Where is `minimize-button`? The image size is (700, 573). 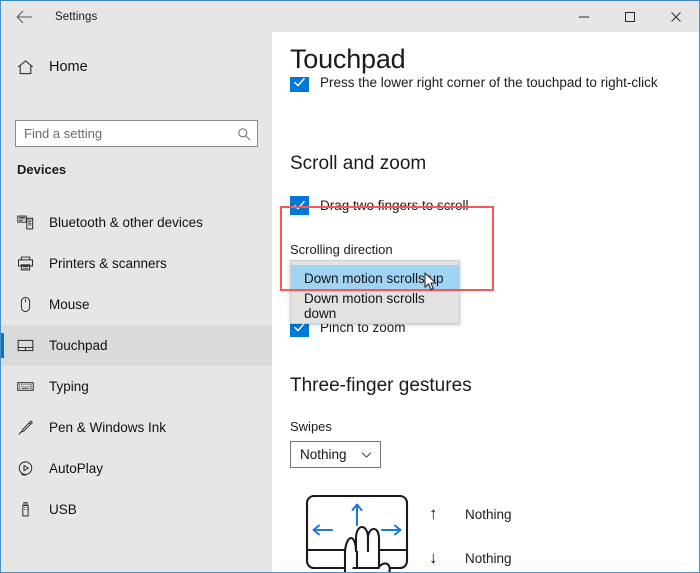 minimize-button is located at coordinates (584, 16).